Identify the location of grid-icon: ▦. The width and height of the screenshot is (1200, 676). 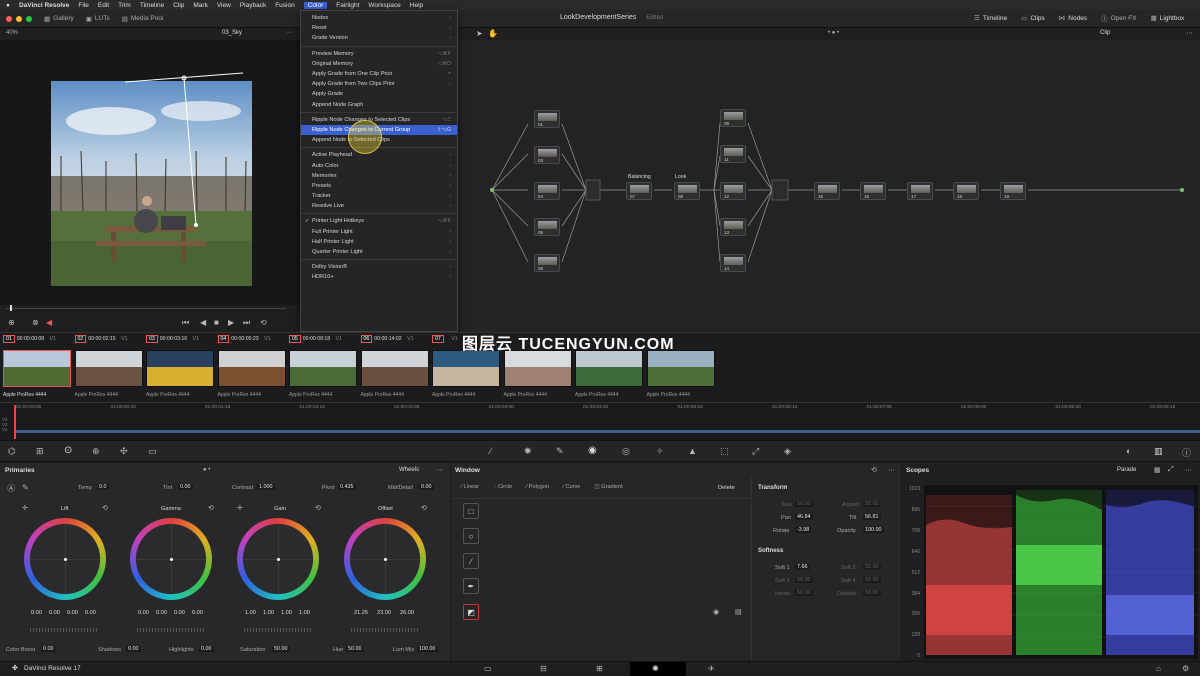
(1157, 470).